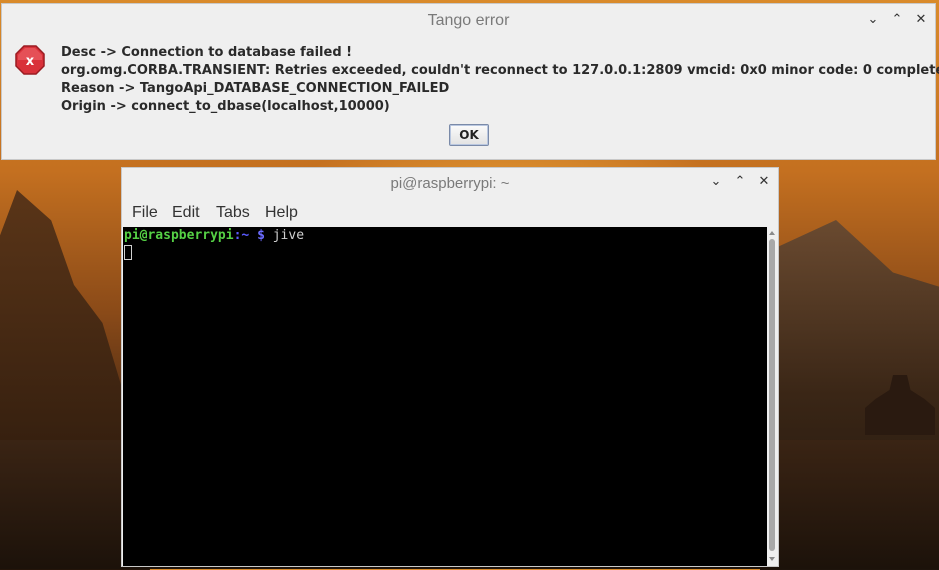 The image size is (939, 570). What do you see at coordinates (450, 212) in the screenshot?
I see `terminal-menubar: File Edit Tabs Help` at bounding box center [450, 212].